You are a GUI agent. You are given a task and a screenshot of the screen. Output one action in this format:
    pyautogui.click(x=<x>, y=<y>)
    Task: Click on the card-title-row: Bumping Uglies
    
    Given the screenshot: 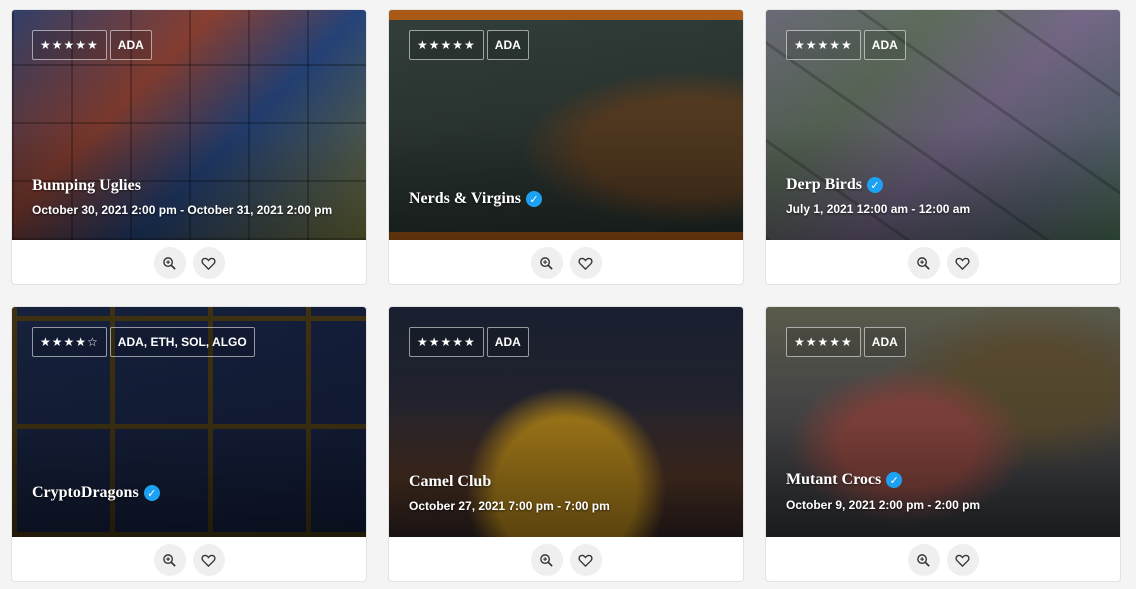 What is the action you would take?
    pyautogui.click(x=86, y=186)
    